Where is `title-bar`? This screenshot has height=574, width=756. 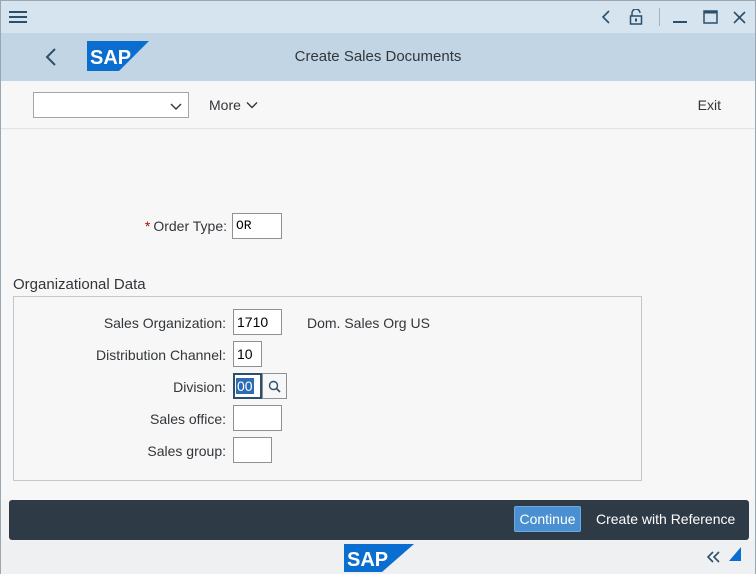
title-bar is located at coordinates (378, 17).